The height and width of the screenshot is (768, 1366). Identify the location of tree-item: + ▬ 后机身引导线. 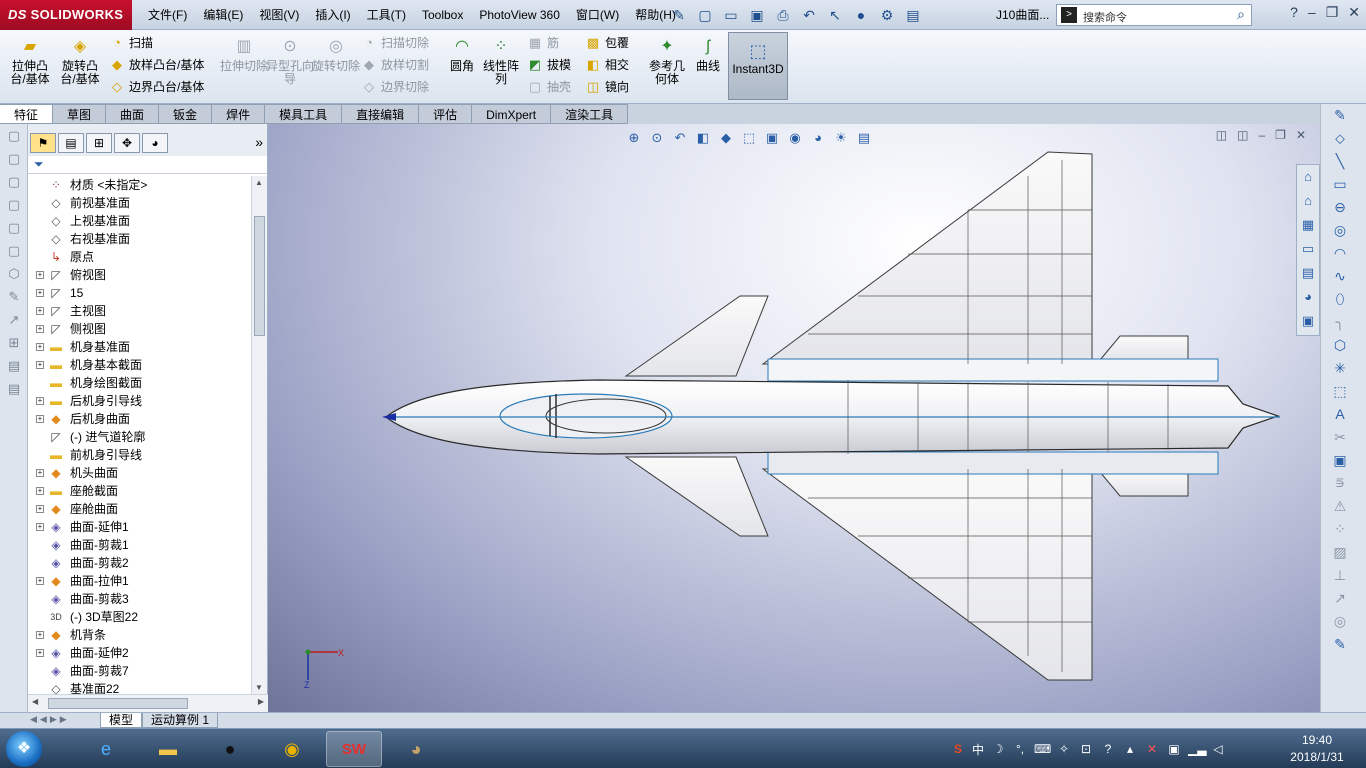
(140, 401).